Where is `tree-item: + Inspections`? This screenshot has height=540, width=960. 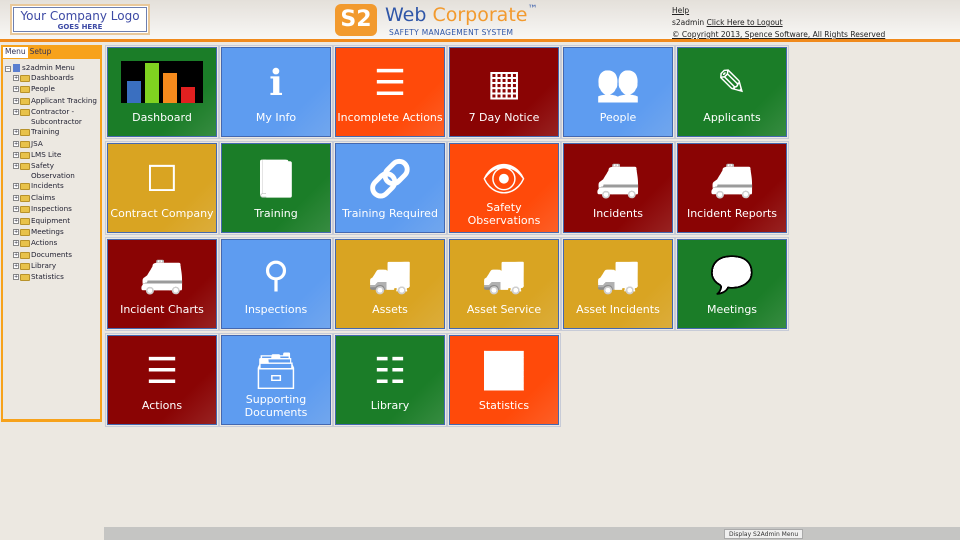 tree-item: + Inspections is located at coordinates (55, 209).